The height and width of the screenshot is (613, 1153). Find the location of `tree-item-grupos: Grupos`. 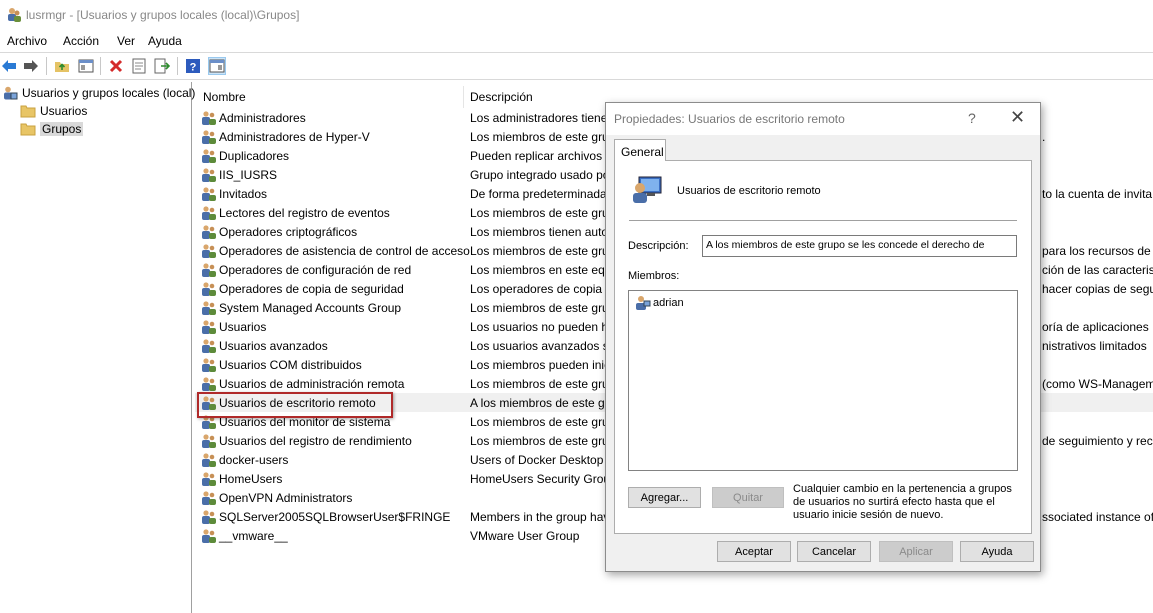

tree-item-grupos: Grupos is located at coordinates (52, 129).